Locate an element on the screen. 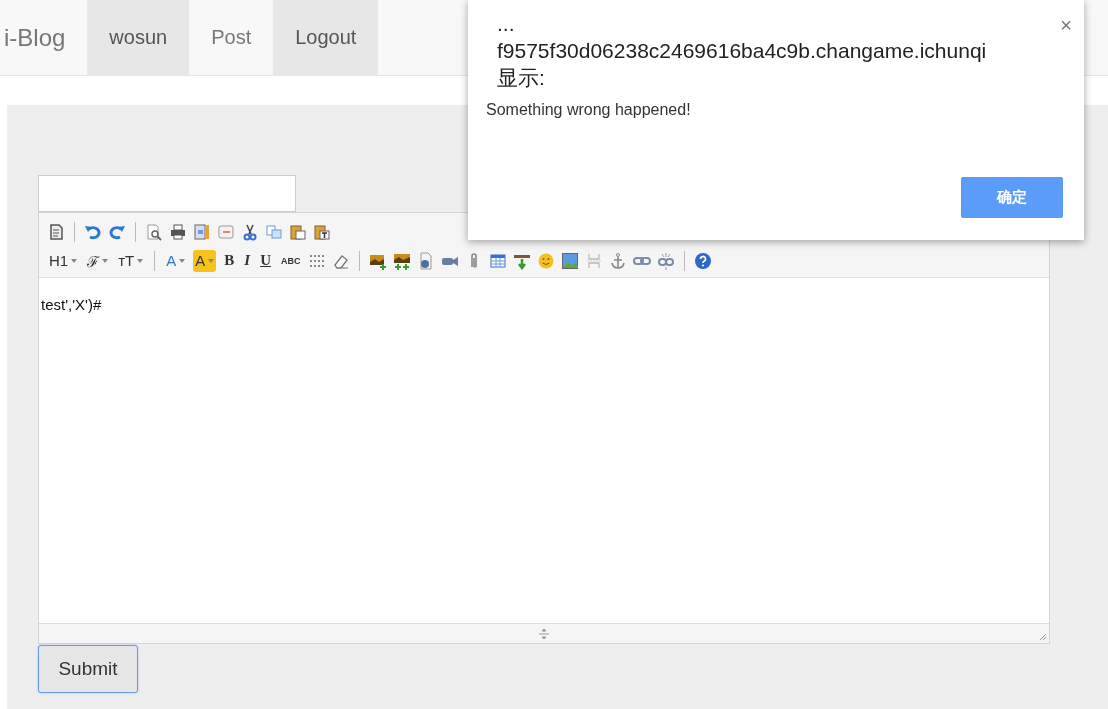  submit-button: Submit is located at coordinates (88, 669).